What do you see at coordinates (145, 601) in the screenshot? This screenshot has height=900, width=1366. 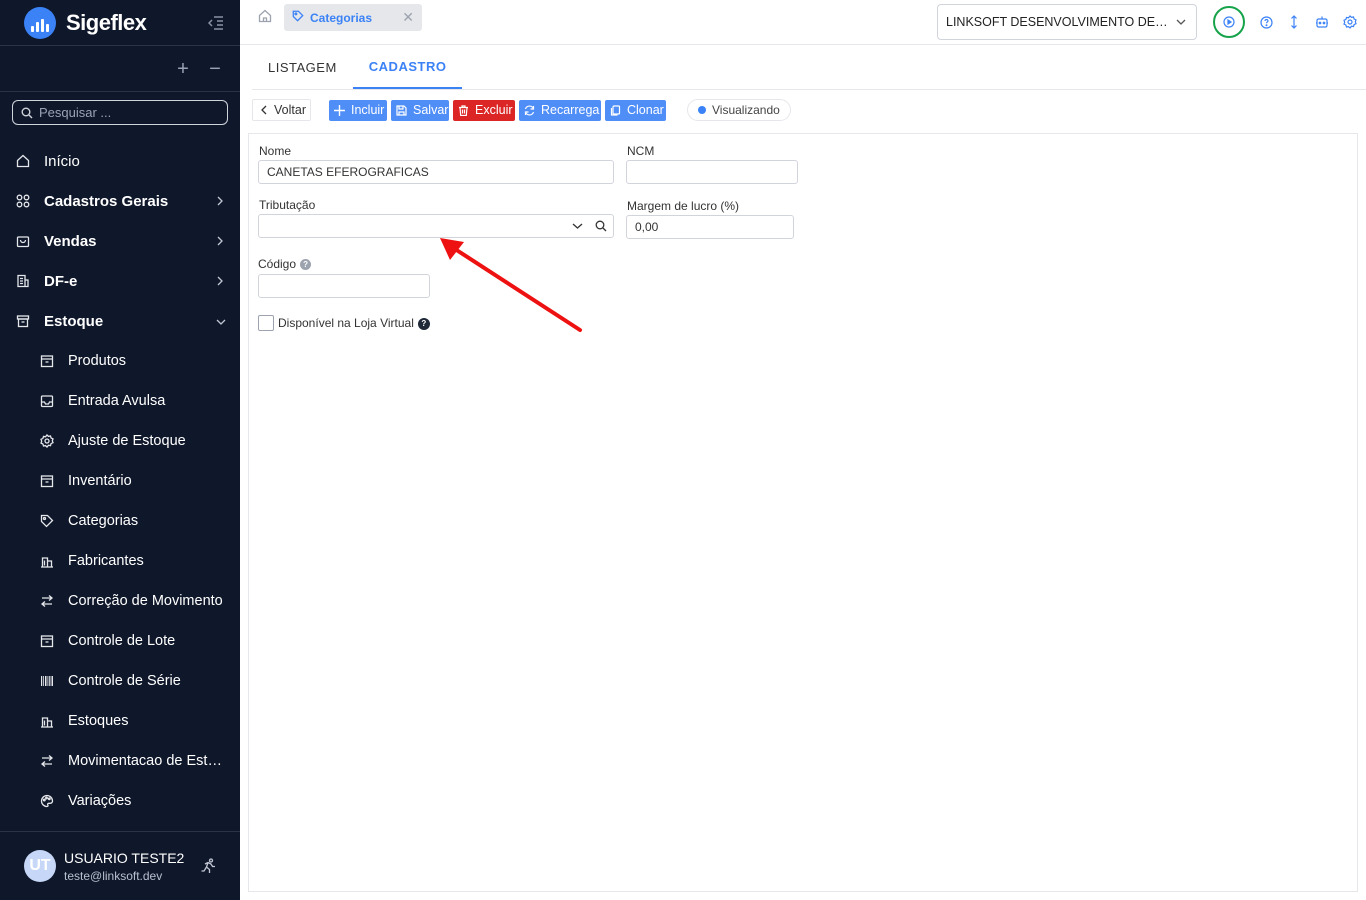 I see `sidebar-item-label: Correção de Movimento` at bounding box center [145, 601].